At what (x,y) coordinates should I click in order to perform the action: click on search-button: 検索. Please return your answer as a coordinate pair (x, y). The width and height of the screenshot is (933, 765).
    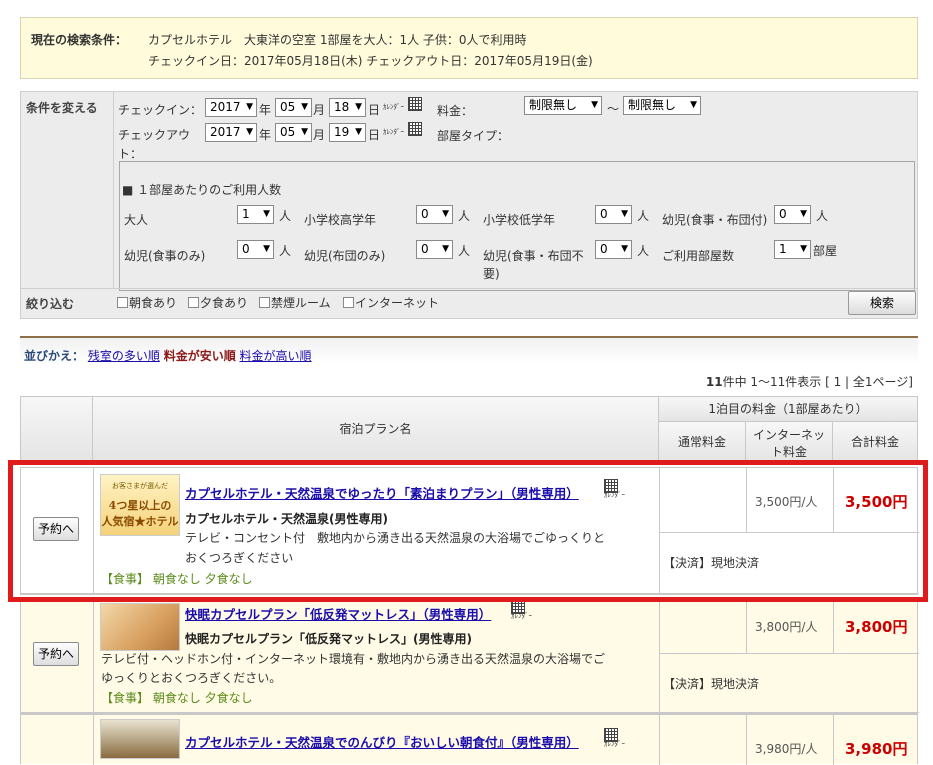
    Looking at the image, I should click on (882, 303).